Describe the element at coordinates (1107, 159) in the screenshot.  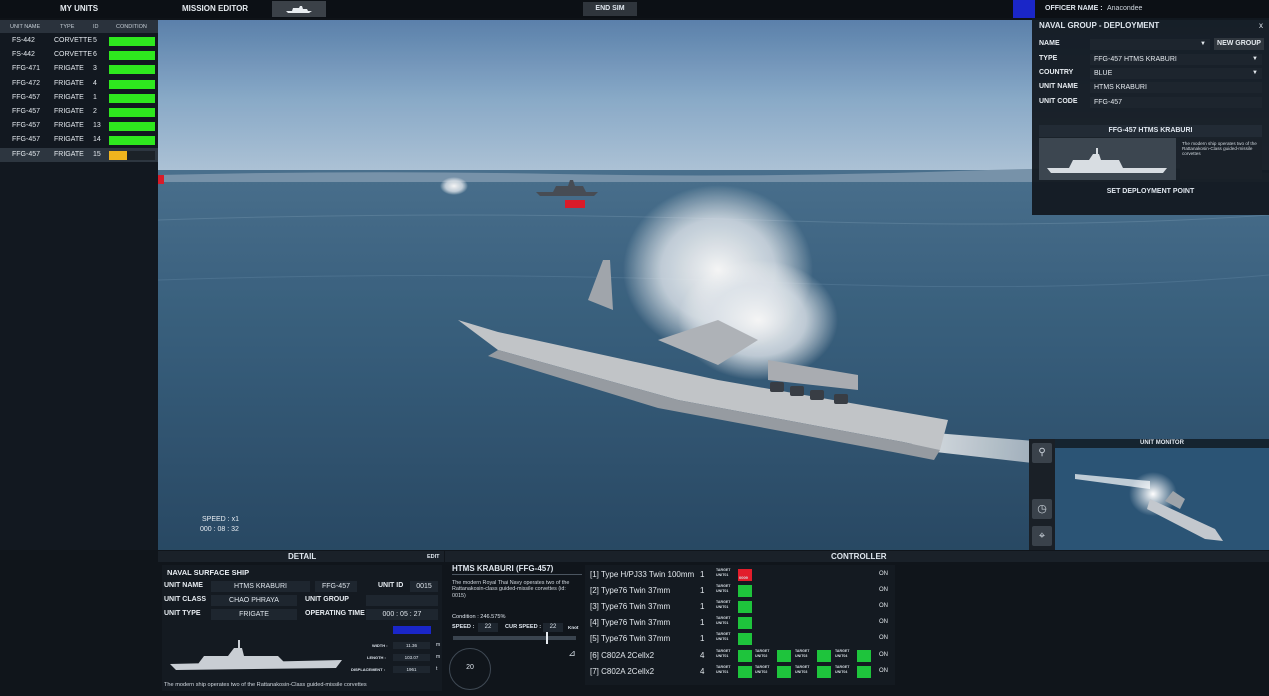
I see `ship-card-image` at that location.